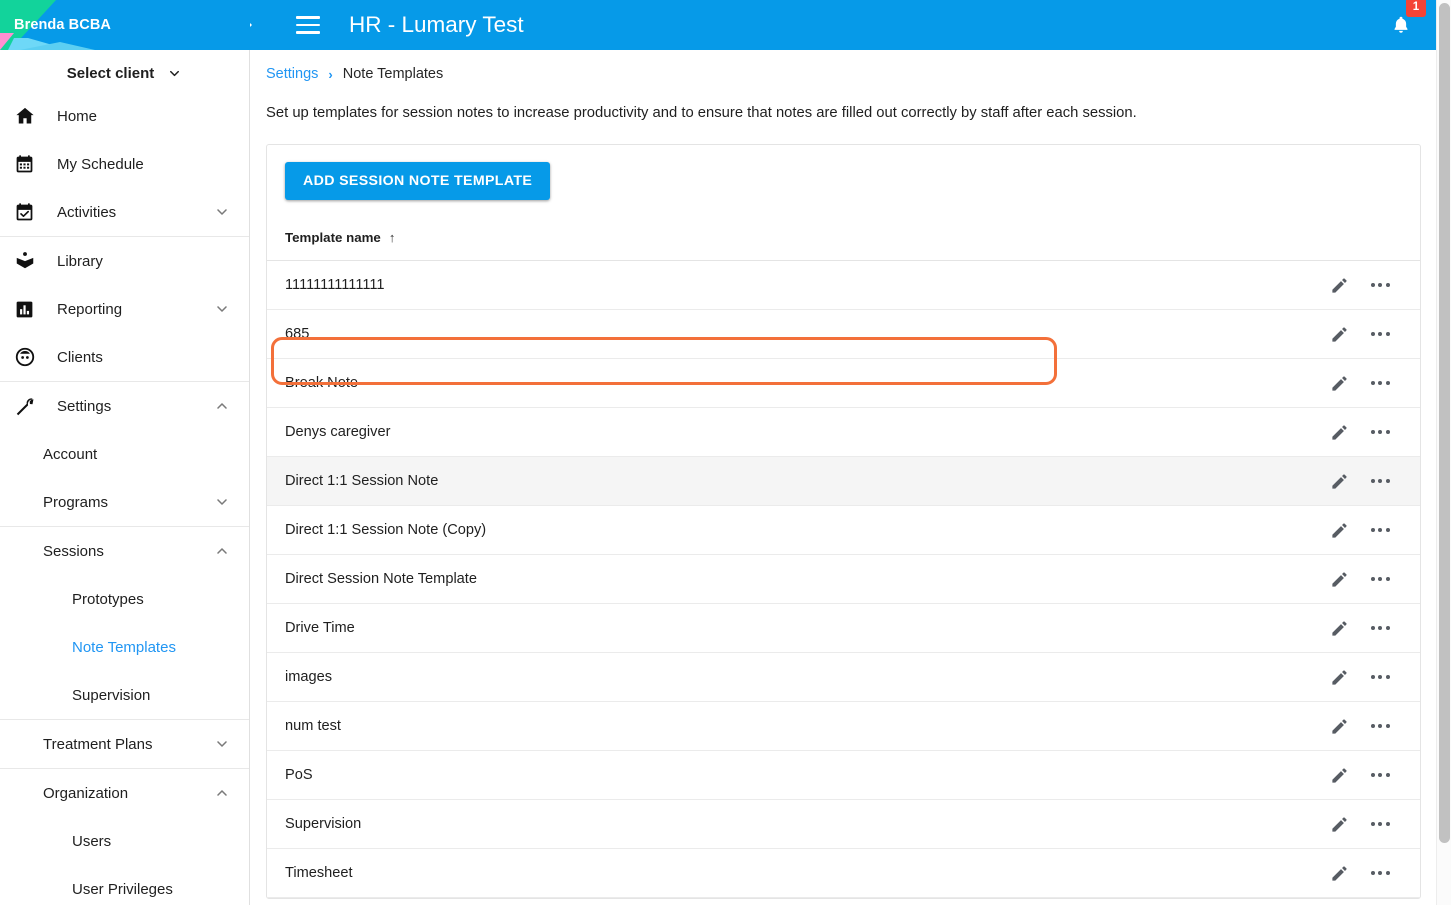 Image resolution: width=1451 pixels, height=905 pixels. Describe the element at coordinates (29, 309) in the screenshot. I see `bar-chart-icon` at that location.